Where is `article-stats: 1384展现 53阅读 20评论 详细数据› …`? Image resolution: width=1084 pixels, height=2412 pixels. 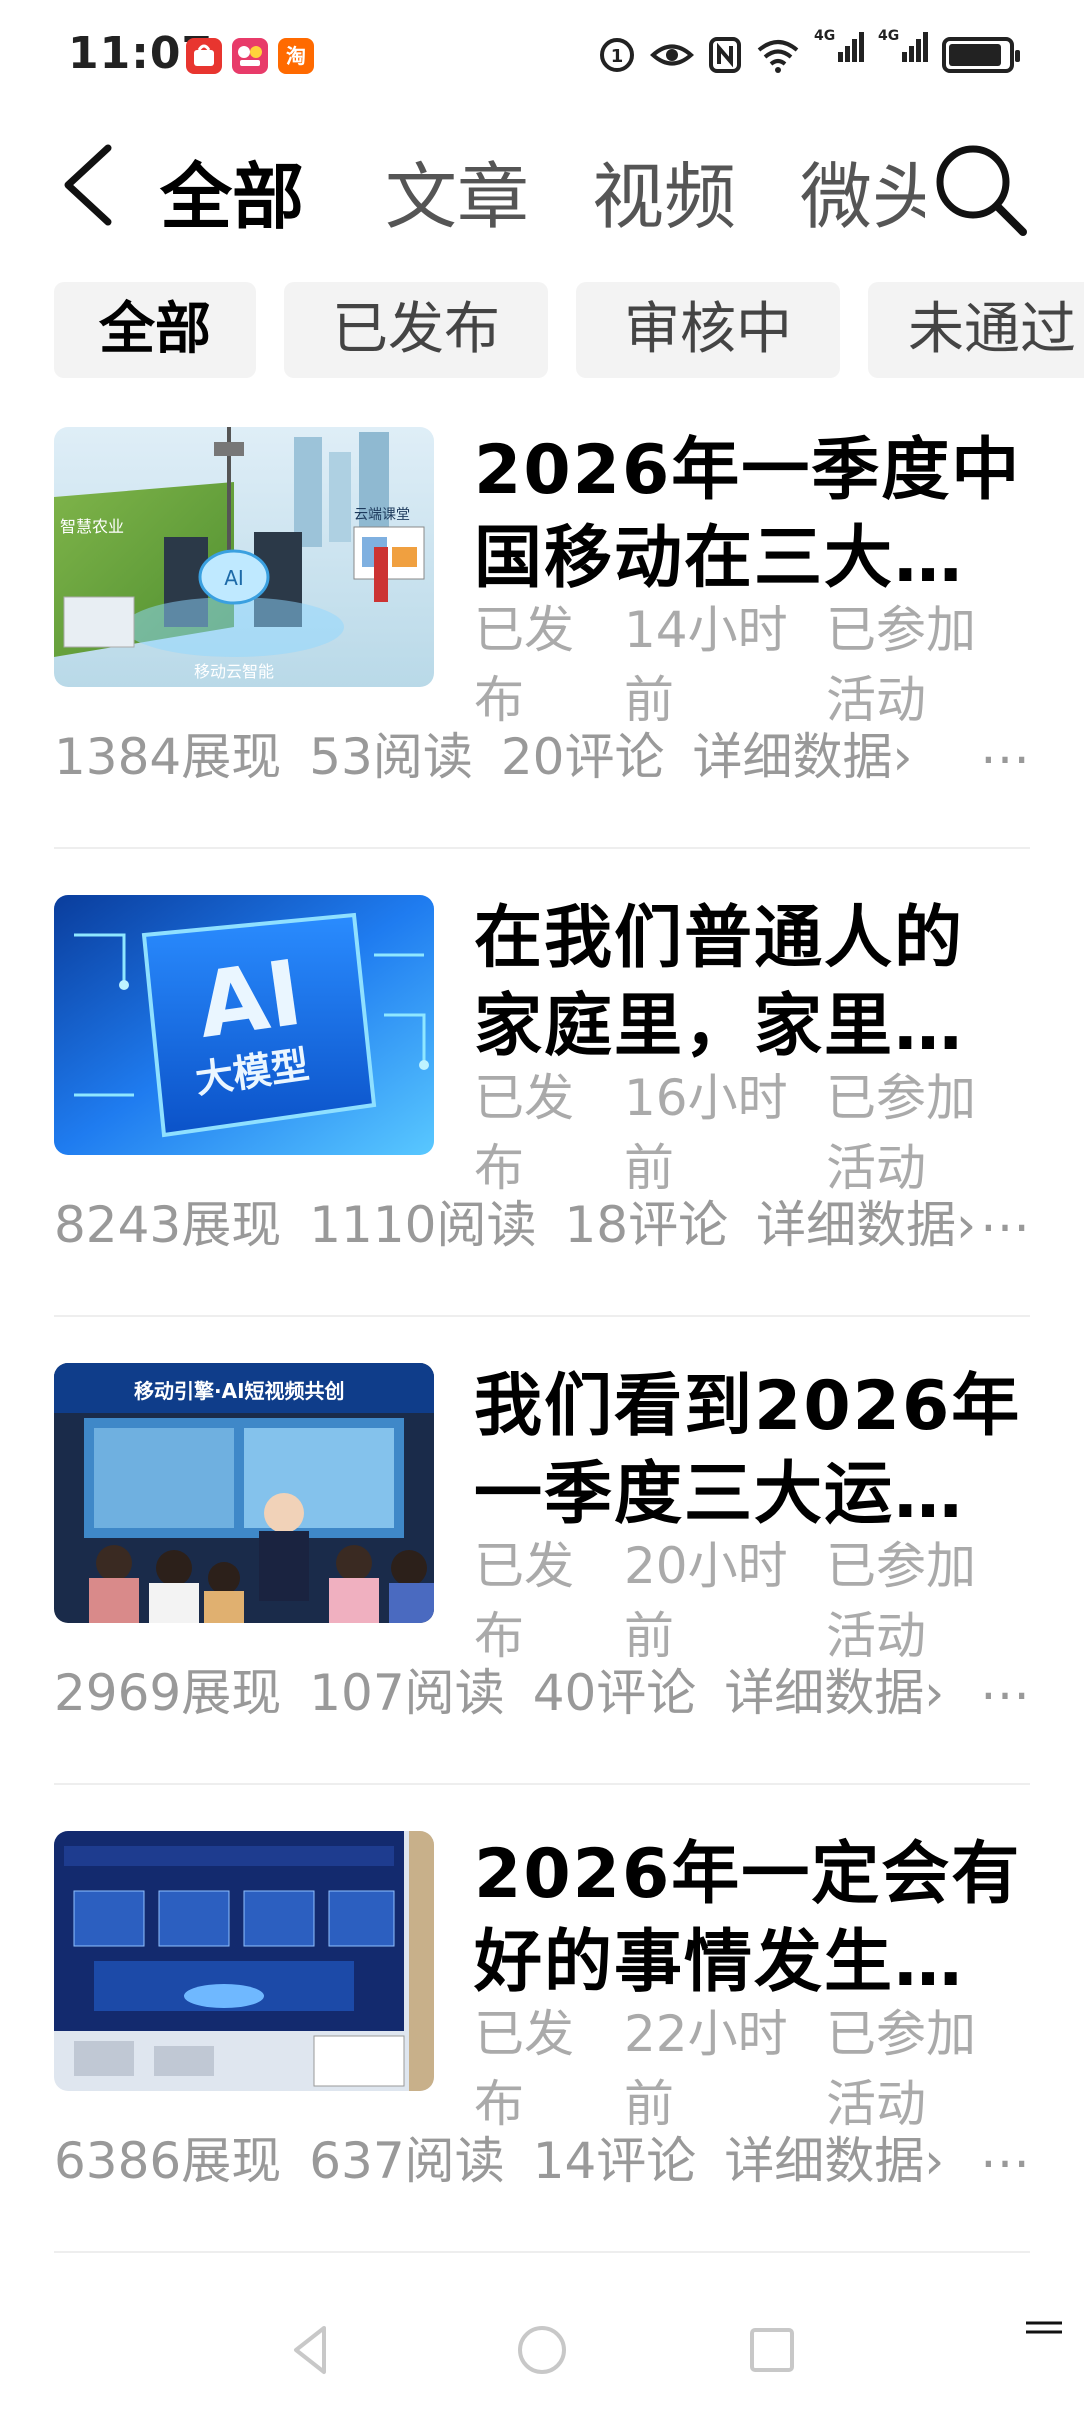
article-stats: 1384展现 53阅读 20评论 详细数据› … is located at coordinates (544, 753).